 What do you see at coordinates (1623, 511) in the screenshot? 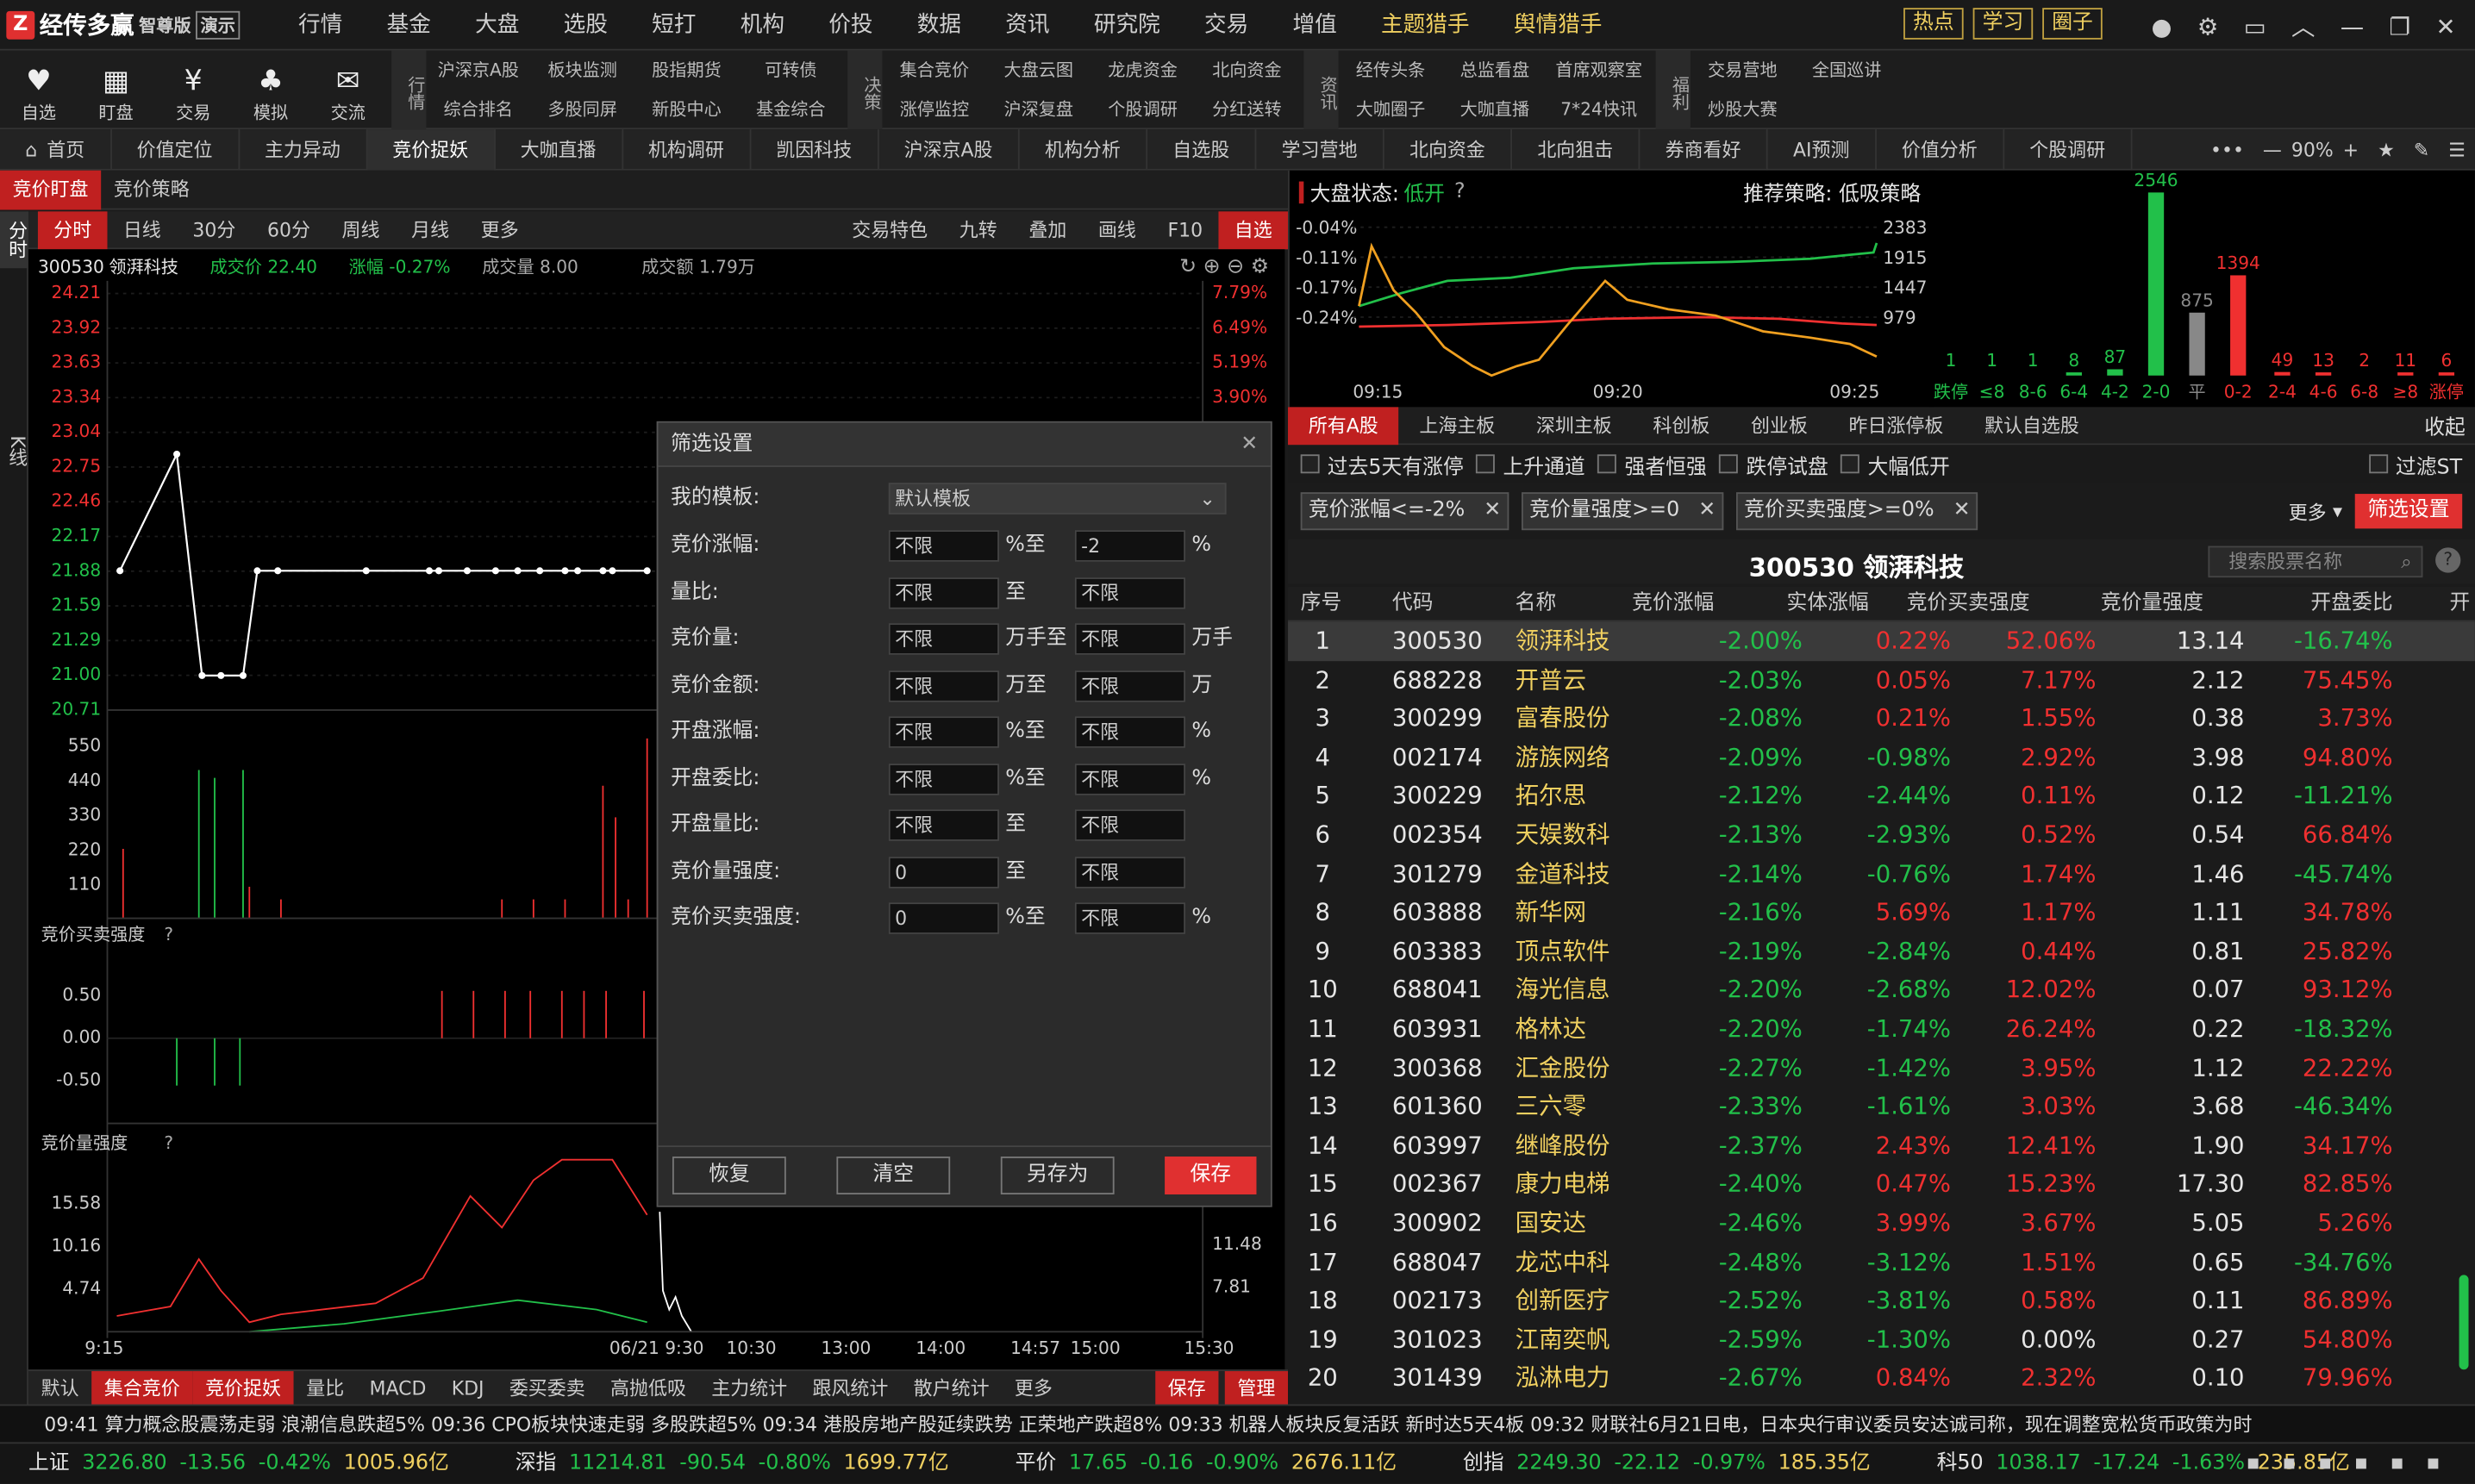
I see `condition-chip: 竞价量强度>=0 ✕` at bounding box center [1623, 511].